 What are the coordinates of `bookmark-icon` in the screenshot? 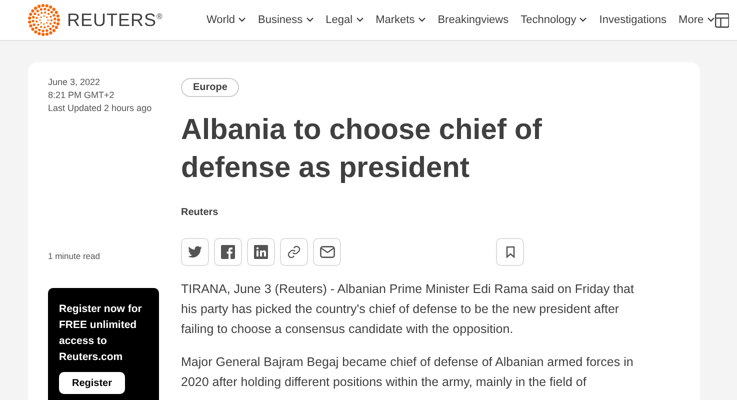 It's located at (510, 252).